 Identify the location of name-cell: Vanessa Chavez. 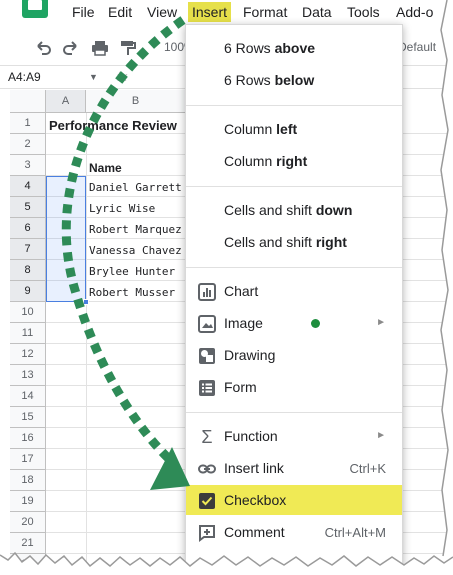
(135, 250).